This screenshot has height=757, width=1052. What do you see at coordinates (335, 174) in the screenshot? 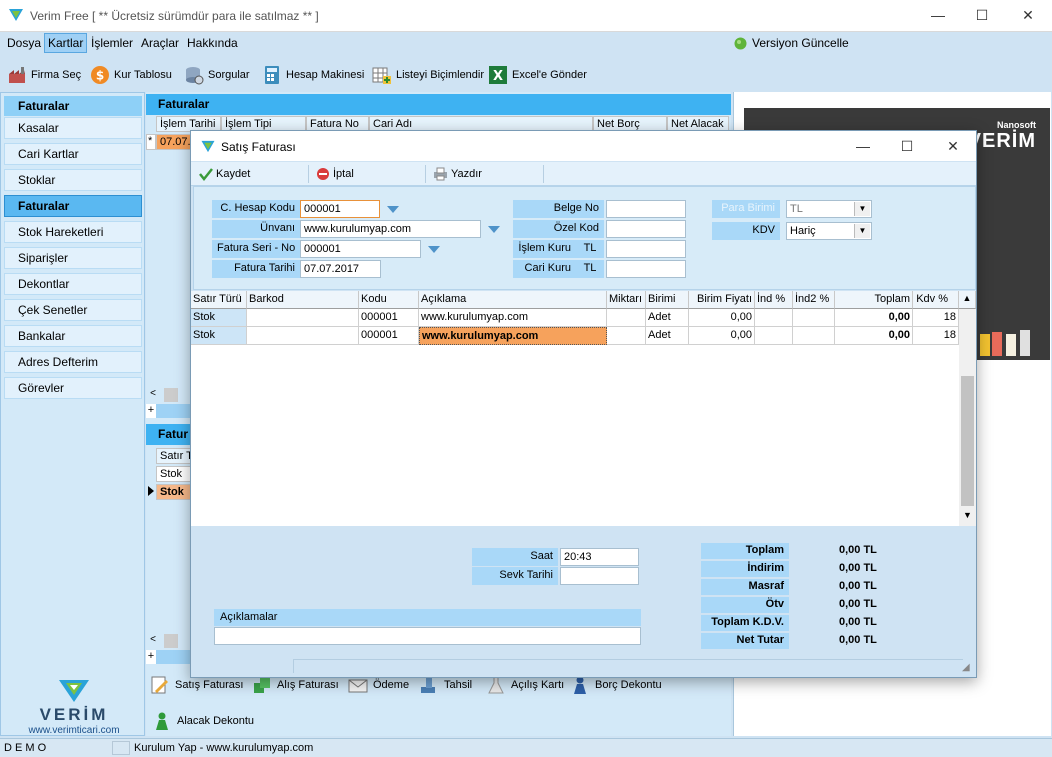
I see `iptal-button: İptal` at bounding box center [335, 174].